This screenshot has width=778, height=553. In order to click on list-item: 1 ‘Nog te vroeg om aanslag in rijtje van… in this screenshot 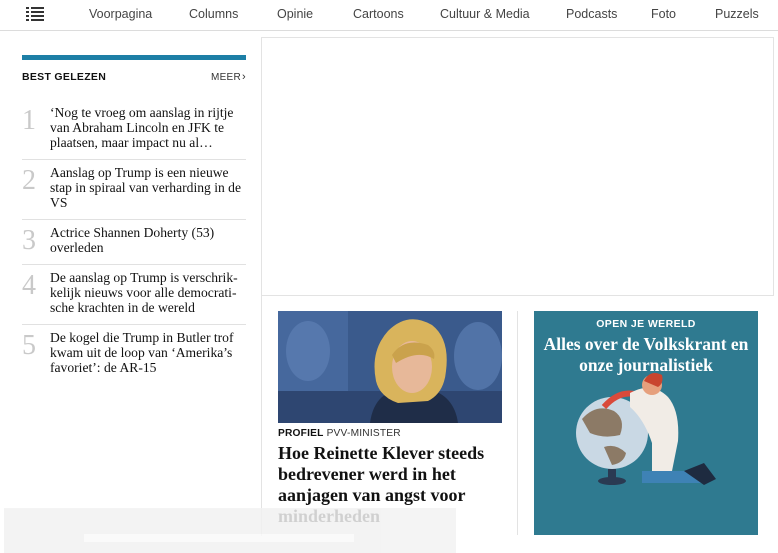, I will do `click(134, 130)`.